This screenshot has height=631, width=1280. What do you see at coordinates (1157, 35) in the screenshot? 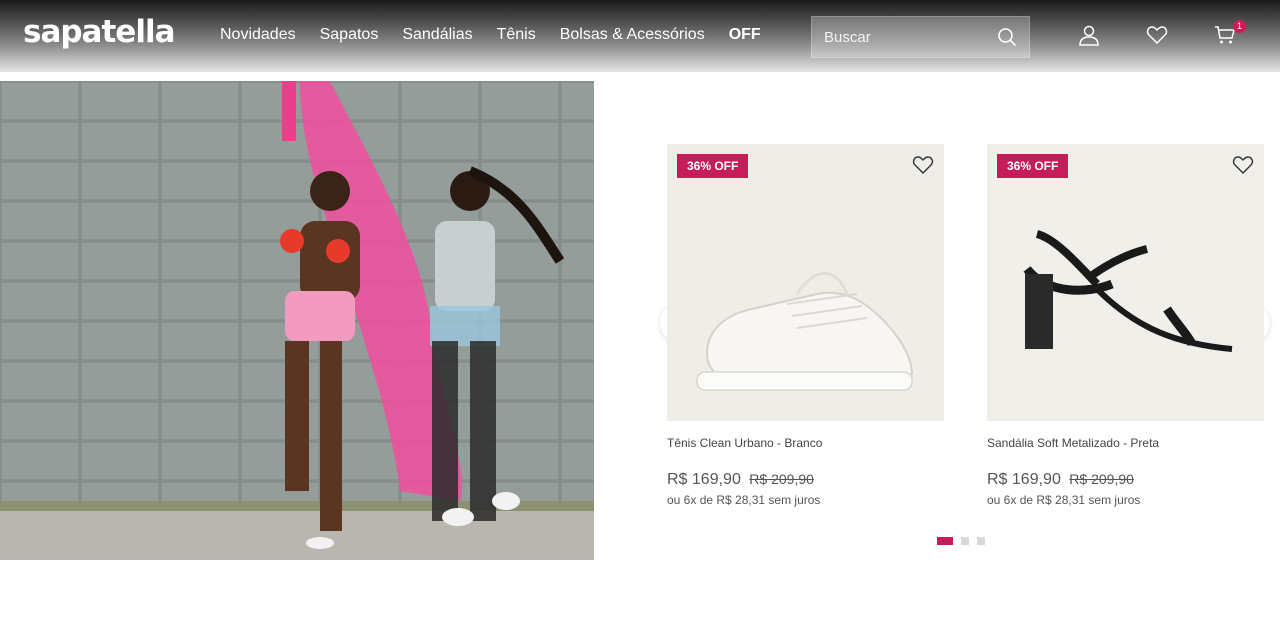
I see `wishlist-icon` at bounding box center [1157, 35].